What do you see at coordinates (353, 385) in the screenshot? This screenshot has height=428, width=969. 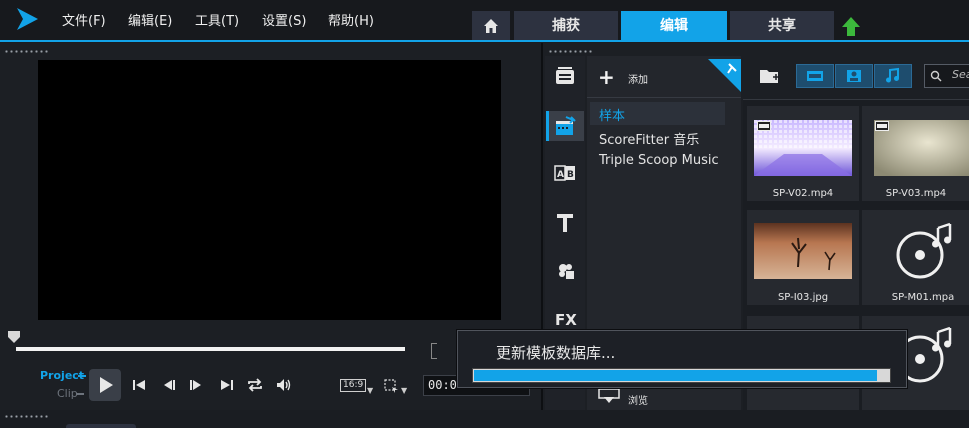 I see `aspect-ratio-button: 16:9` at bounding box center [353, 385].